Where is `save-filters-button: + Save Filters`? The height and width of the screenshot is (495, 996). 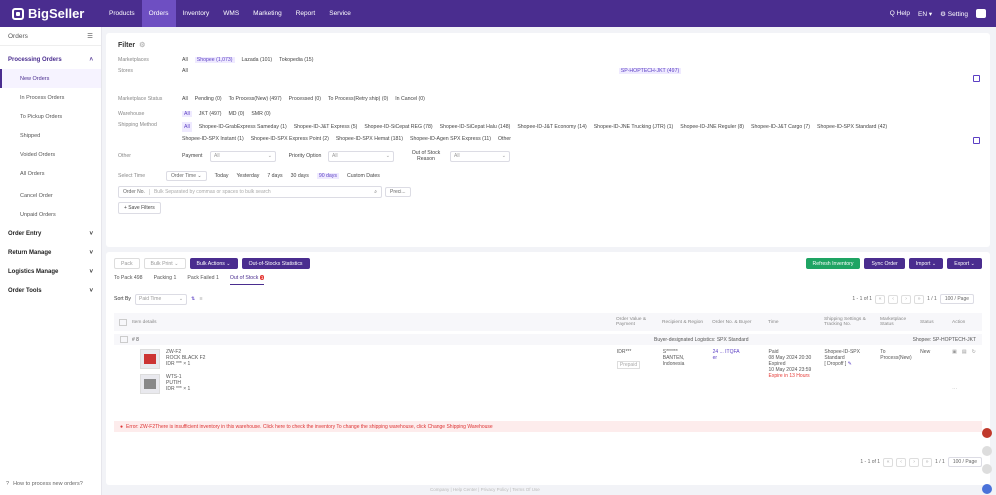 save-filters-button: + Save Filters is located at coordinates (139, 208).